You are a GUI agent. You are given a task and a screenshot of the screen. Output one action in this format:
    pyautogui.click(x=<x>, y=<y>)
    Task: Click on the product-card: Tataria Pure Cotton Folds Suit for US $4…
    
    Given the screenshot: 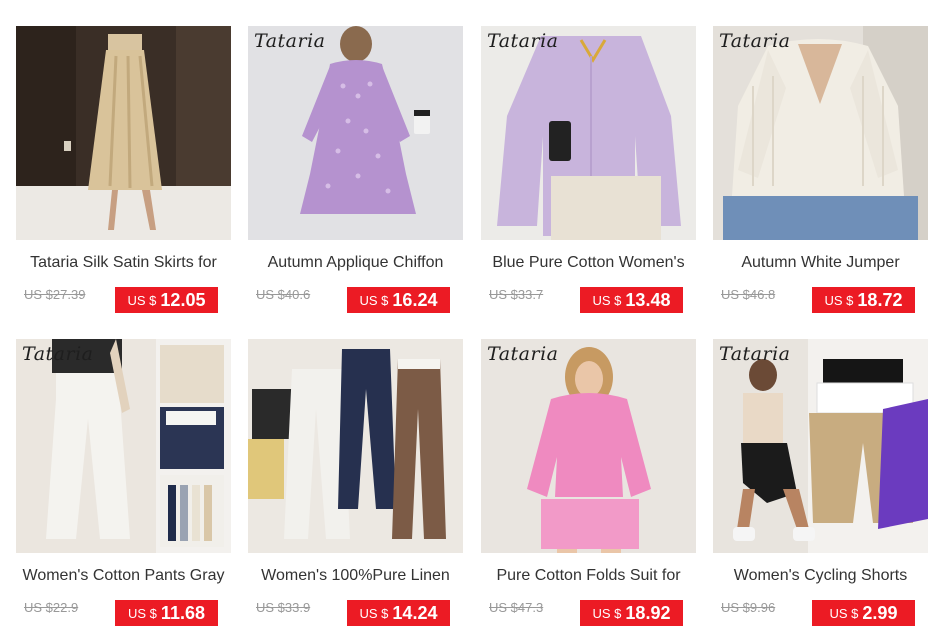 What is the action you would take?
    pyautogui.click(x=588, y=489)
    